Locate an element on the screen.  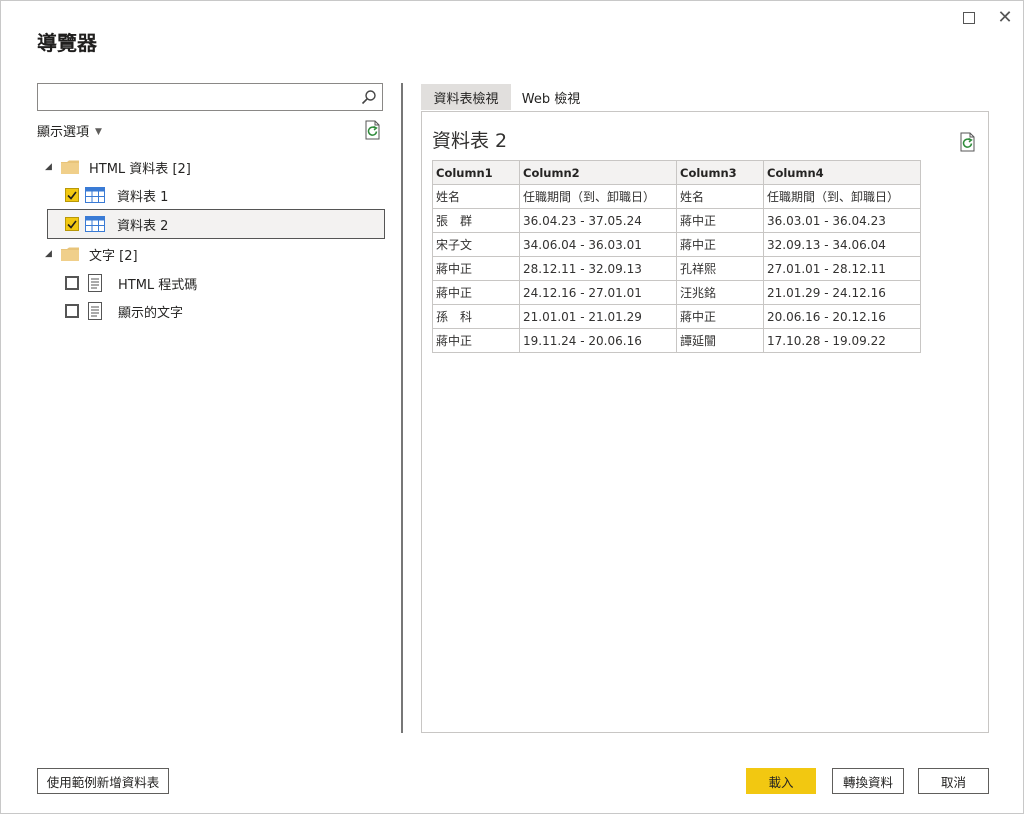
tree-folder-html-tables: ◢ HTML 資料表 [2] is located at coordinates (118, 167).